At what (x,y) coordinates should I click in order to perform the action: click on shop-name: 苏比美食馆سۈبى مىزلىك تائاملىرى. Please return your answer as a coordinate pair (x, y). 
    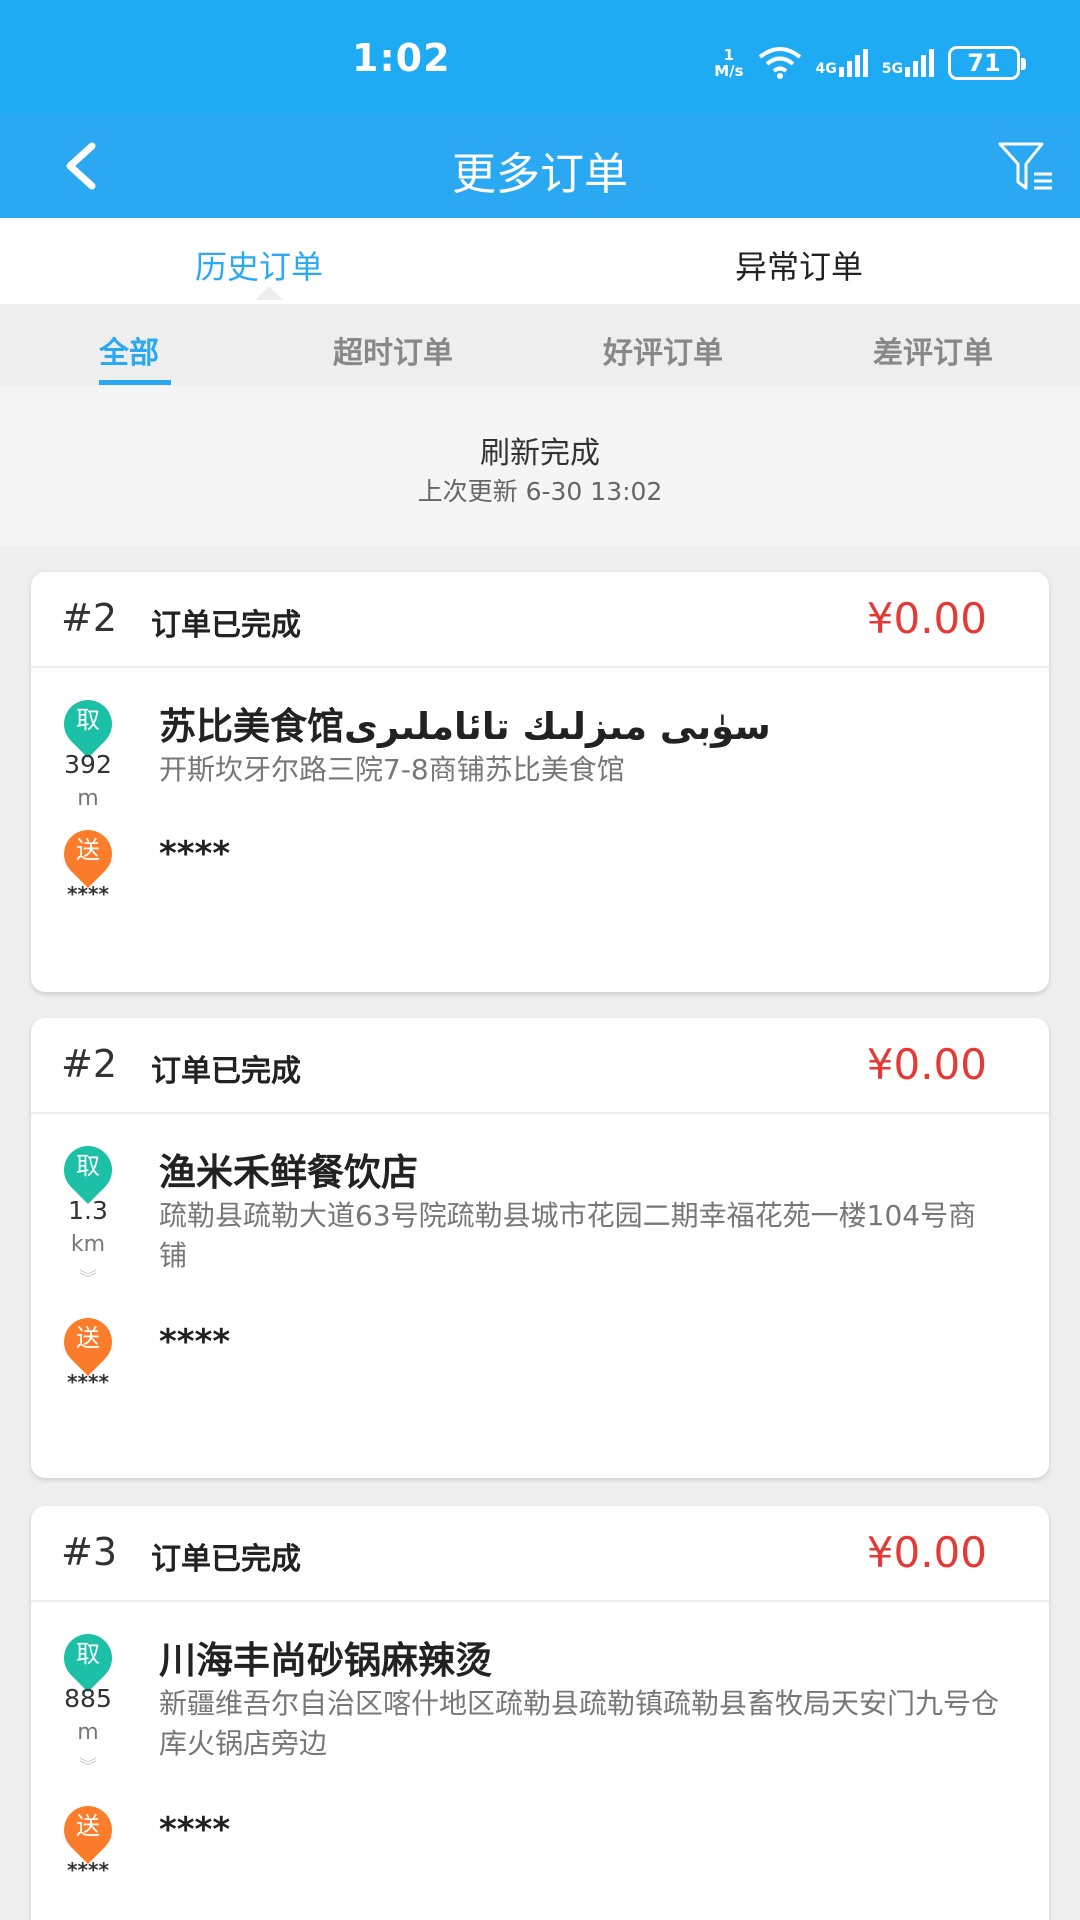
    Looking at the image, I should click on (465, 726).